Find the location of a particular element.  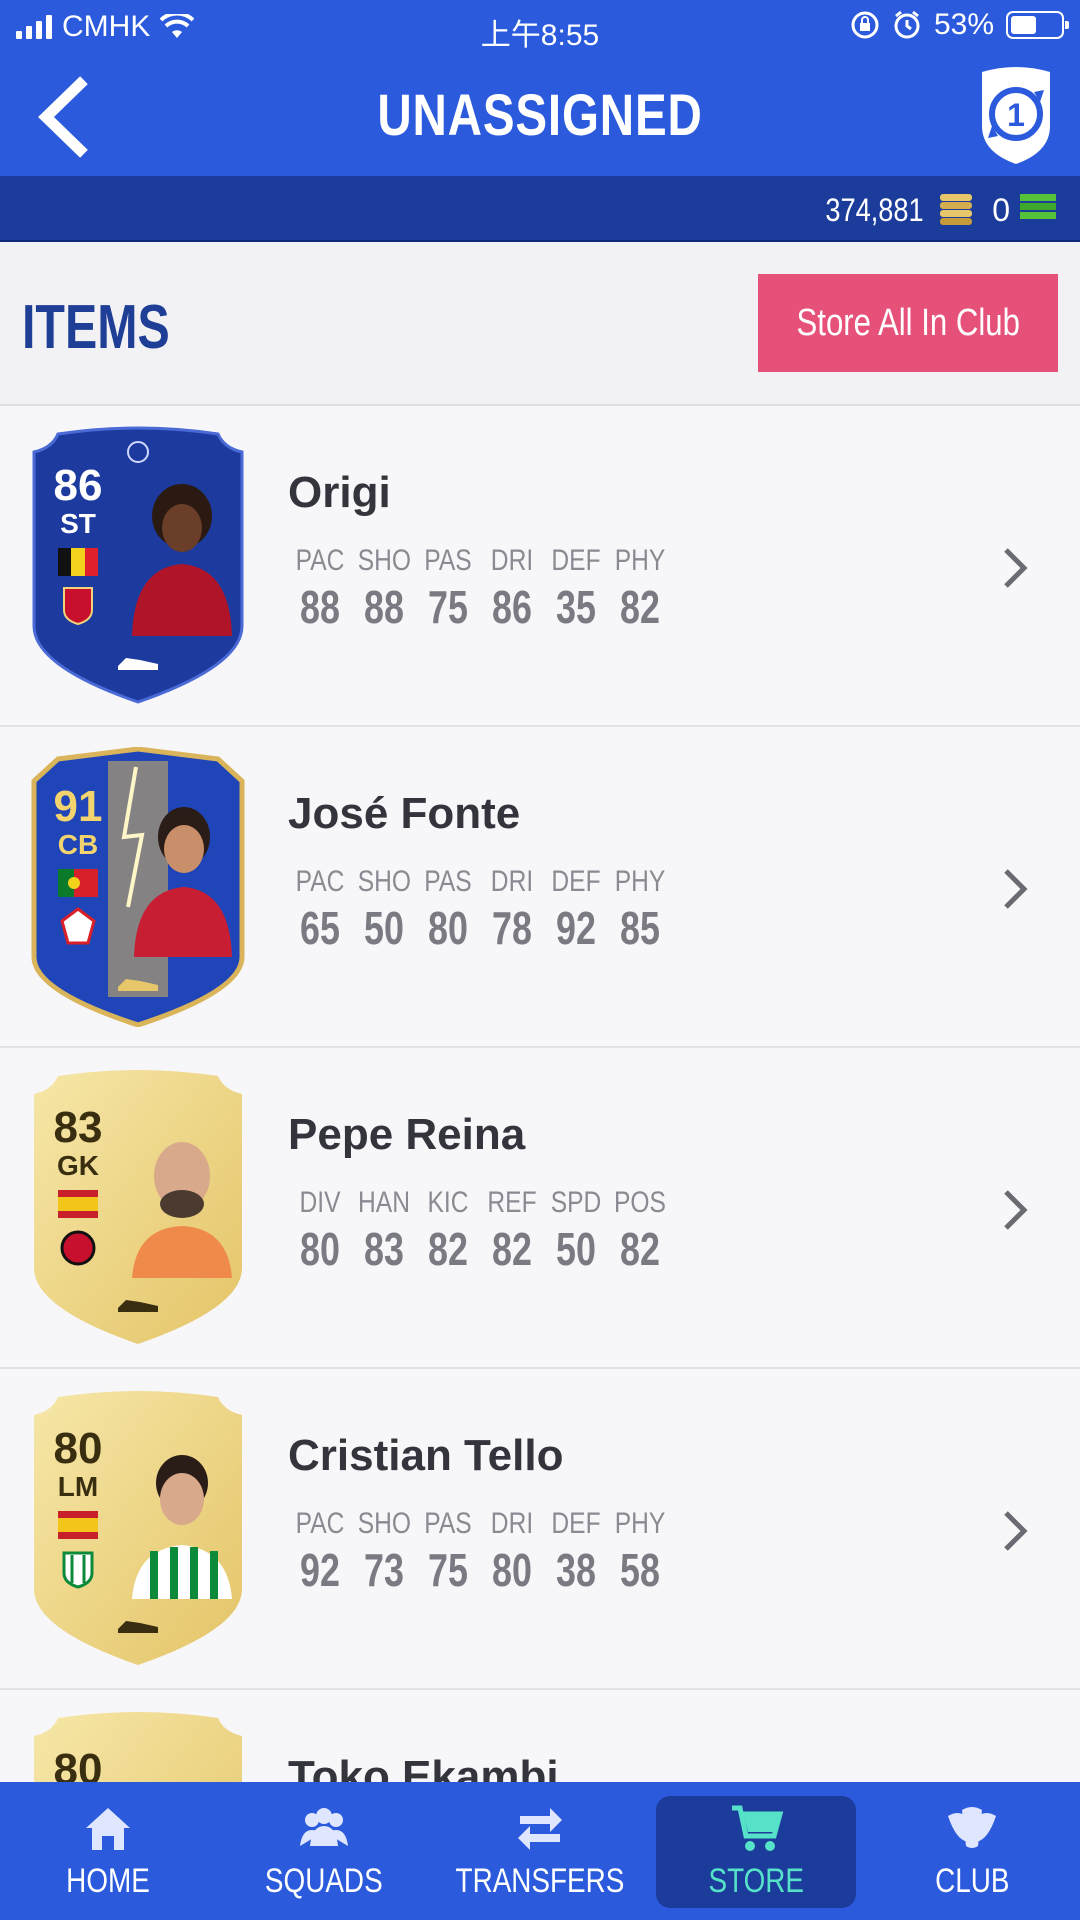

card-rating: 91 is located at coordinates (78, 806).